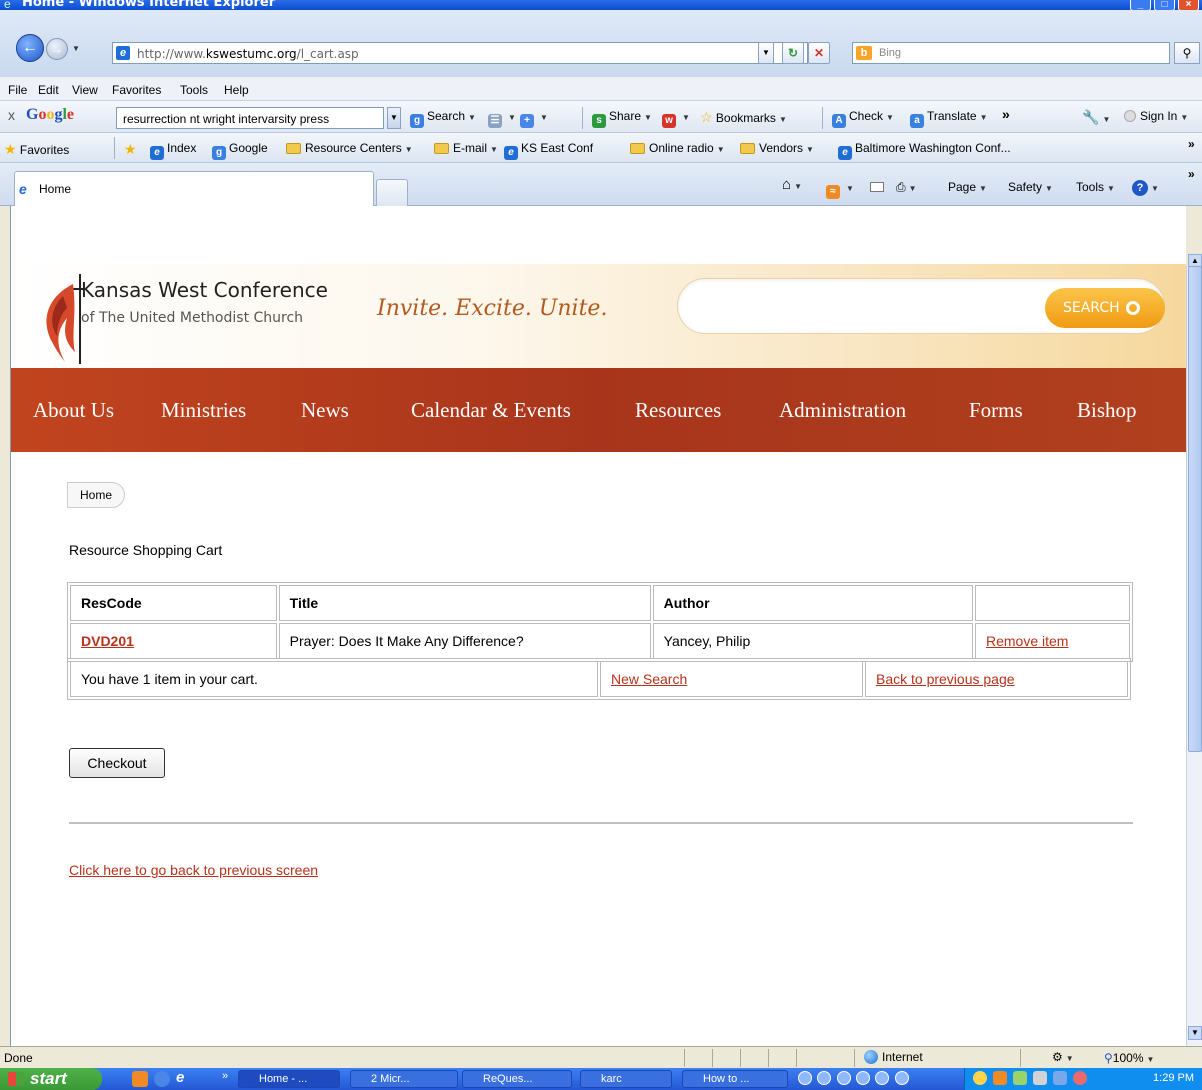 The width and height of the screenshot is (1202, 1090). Describe the element at coordinates (906, 187) in the screenshot. I see `print-button: ⎙ ▼` at that location.